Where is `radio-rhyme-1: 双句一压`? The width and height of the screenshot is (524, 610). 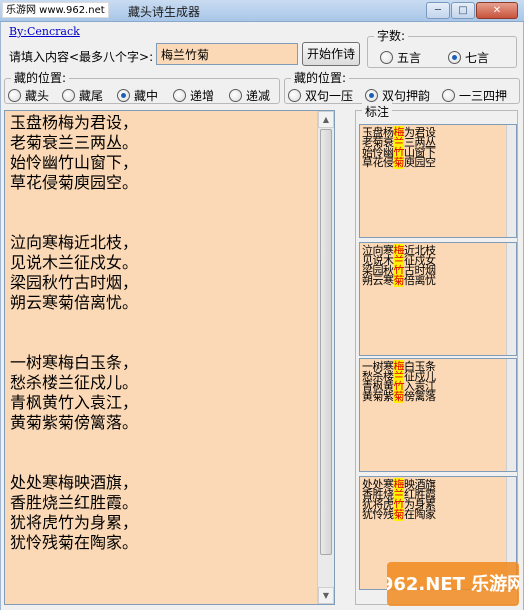 radio-rhyme-1: 双句一压 is located at coordinates (320, 95).